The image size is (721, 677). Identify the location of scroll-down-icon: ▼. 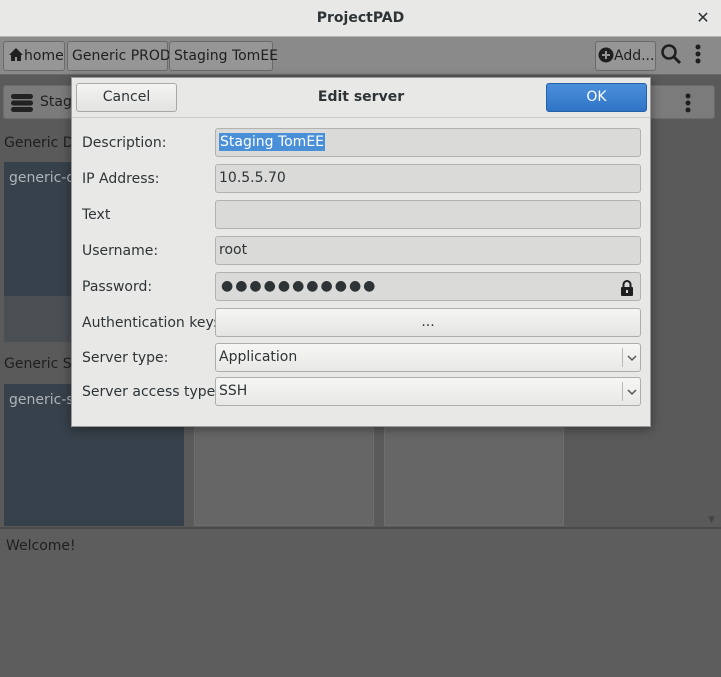
(711, 520).